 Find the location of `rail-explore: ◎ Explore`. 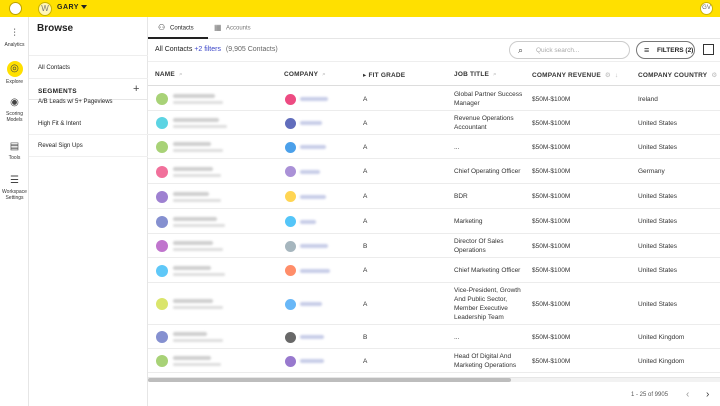

rail-explore: ◎ Explore is located at coordinates (14, 73).